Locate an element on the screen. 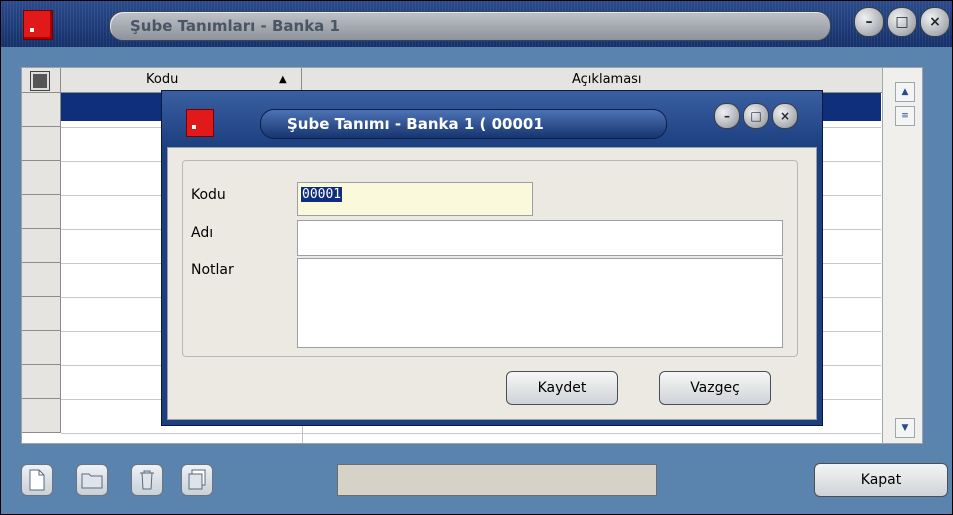 This screenshot has height=515, width=953. dialog-maximize-icon: □ is located at coordinates (756, 116).